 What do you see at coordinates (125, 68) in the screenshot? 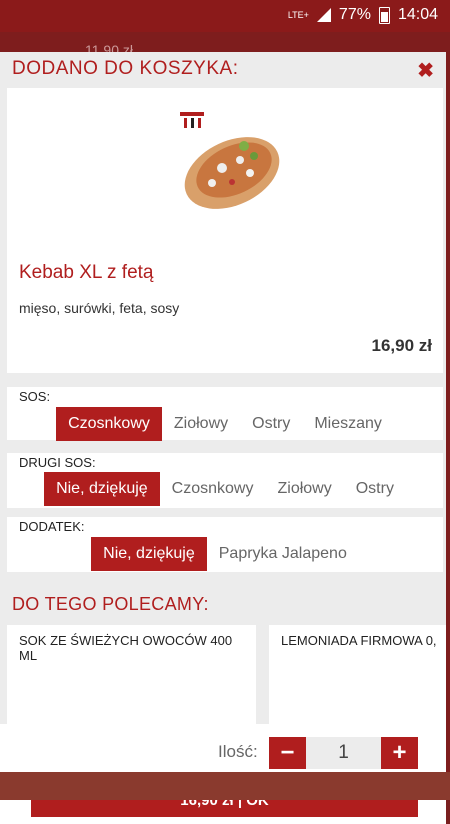
I see `dialog-title: DODANO DO KOSZYKA:` at bounding box center [125, 68].